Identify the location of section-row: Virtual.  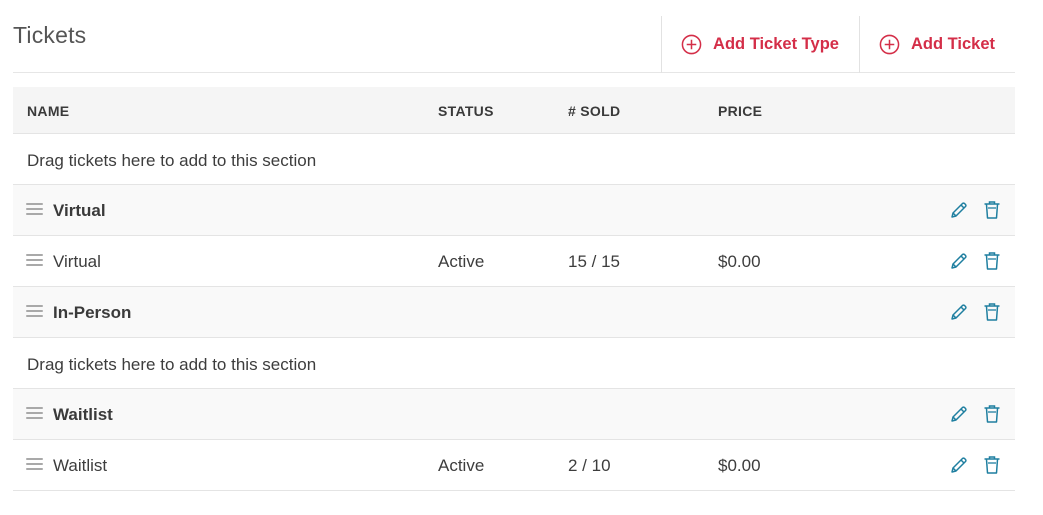
(514, 210).